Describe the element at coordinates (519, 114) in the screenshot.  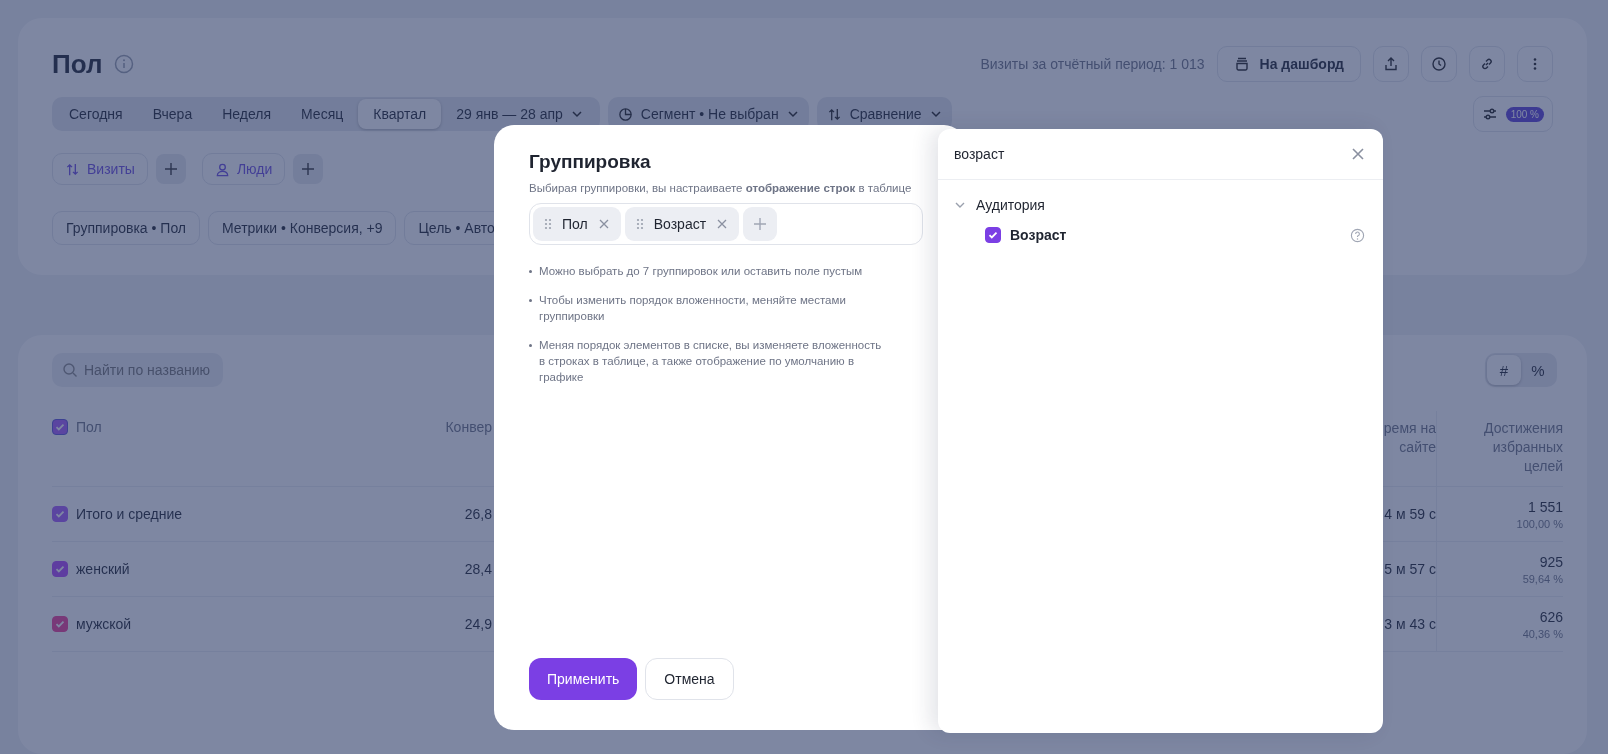
I see `date-range-dropdown: 29 янв — 28 апр` at that location.